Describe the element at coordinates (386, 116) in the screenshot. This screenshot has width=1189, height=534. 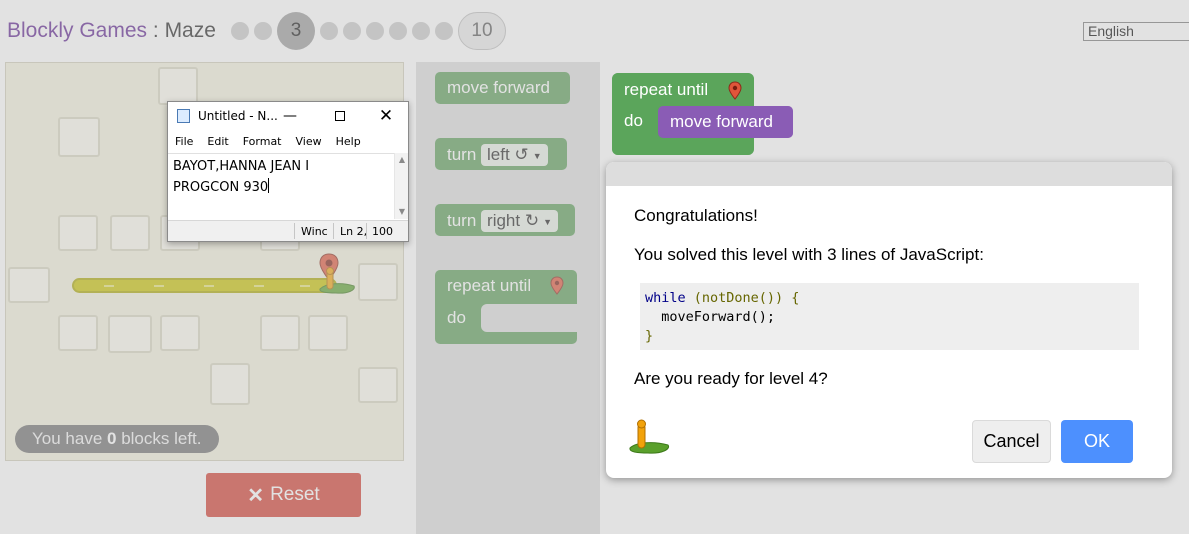
I see `close-icon: ✕` at that location.